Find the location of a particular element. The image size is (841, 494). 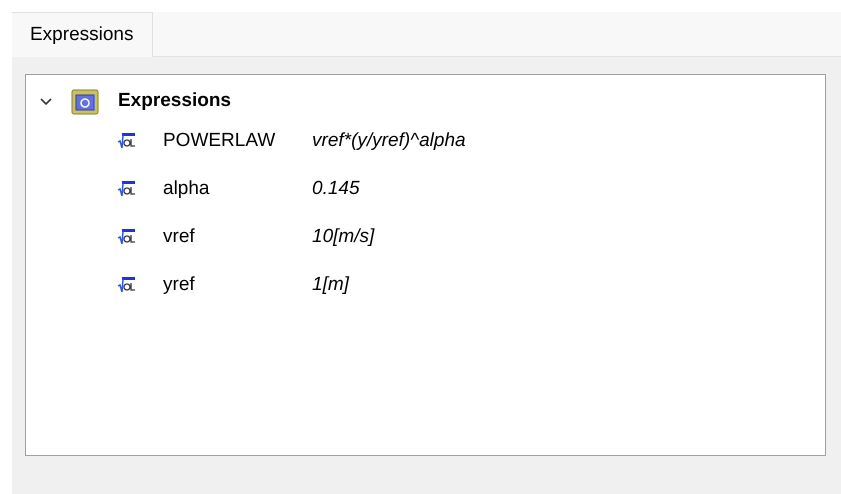

expression-name: alpha is located at coordinates (237, 189).